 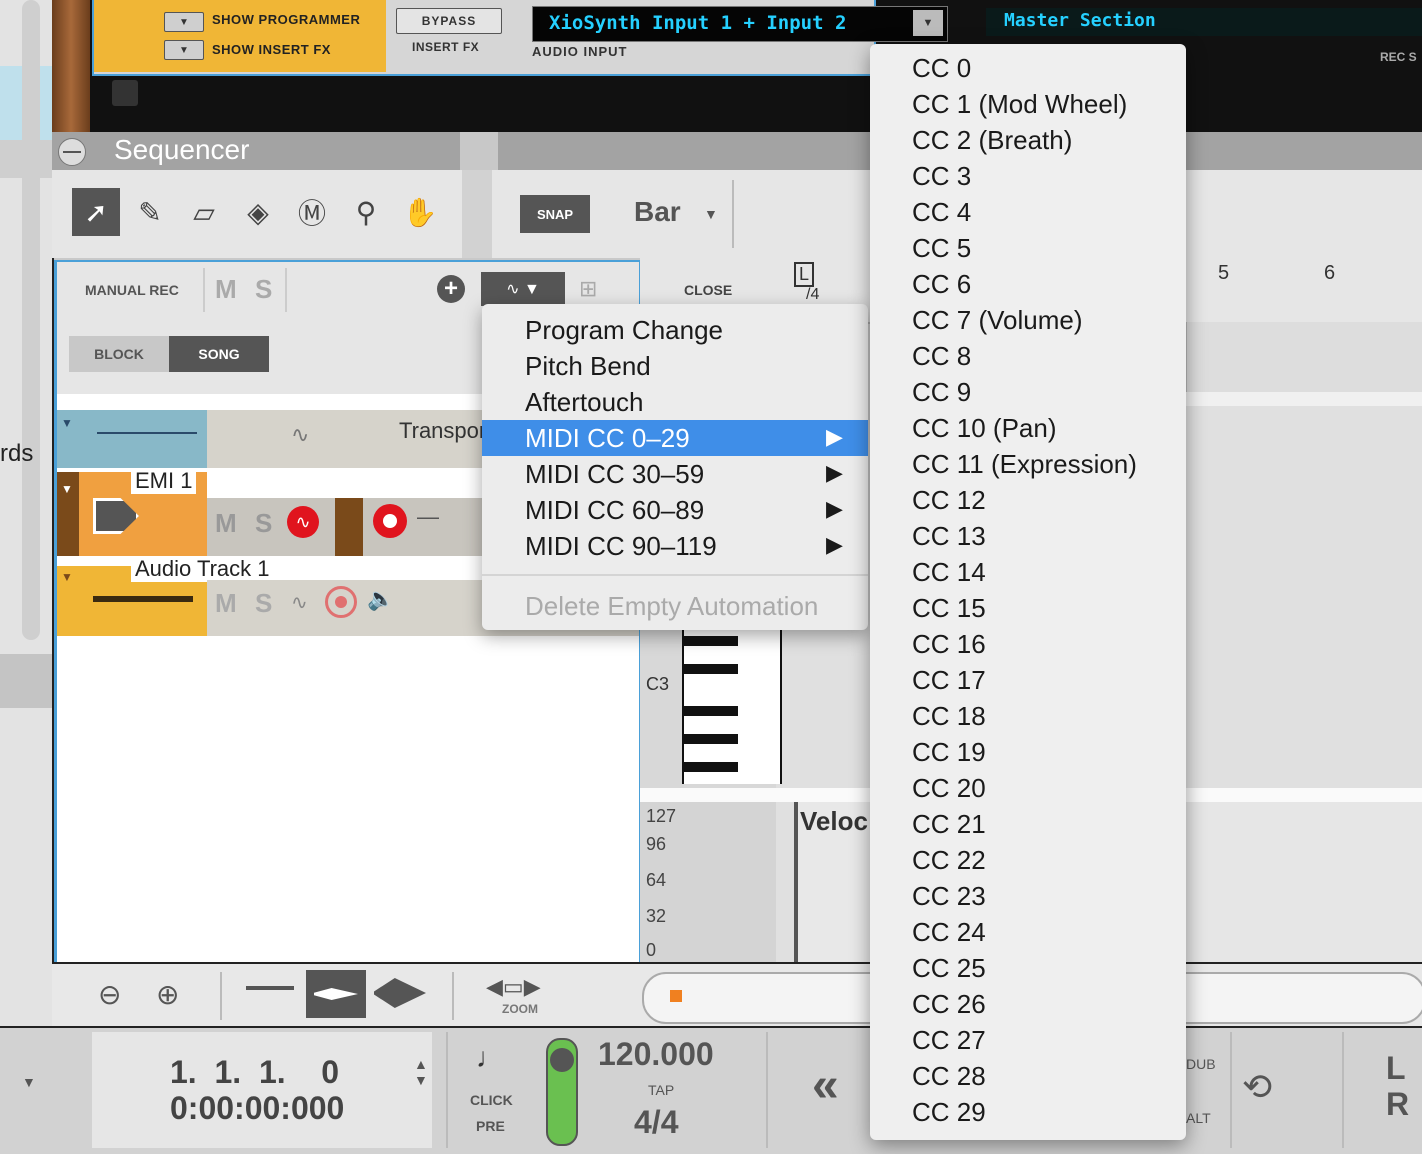 What do you see at coordinates (523, 289) in the screenshot?
I see `automation-dropdown-button: ∿ ▼` at bounding box center [523, 289].